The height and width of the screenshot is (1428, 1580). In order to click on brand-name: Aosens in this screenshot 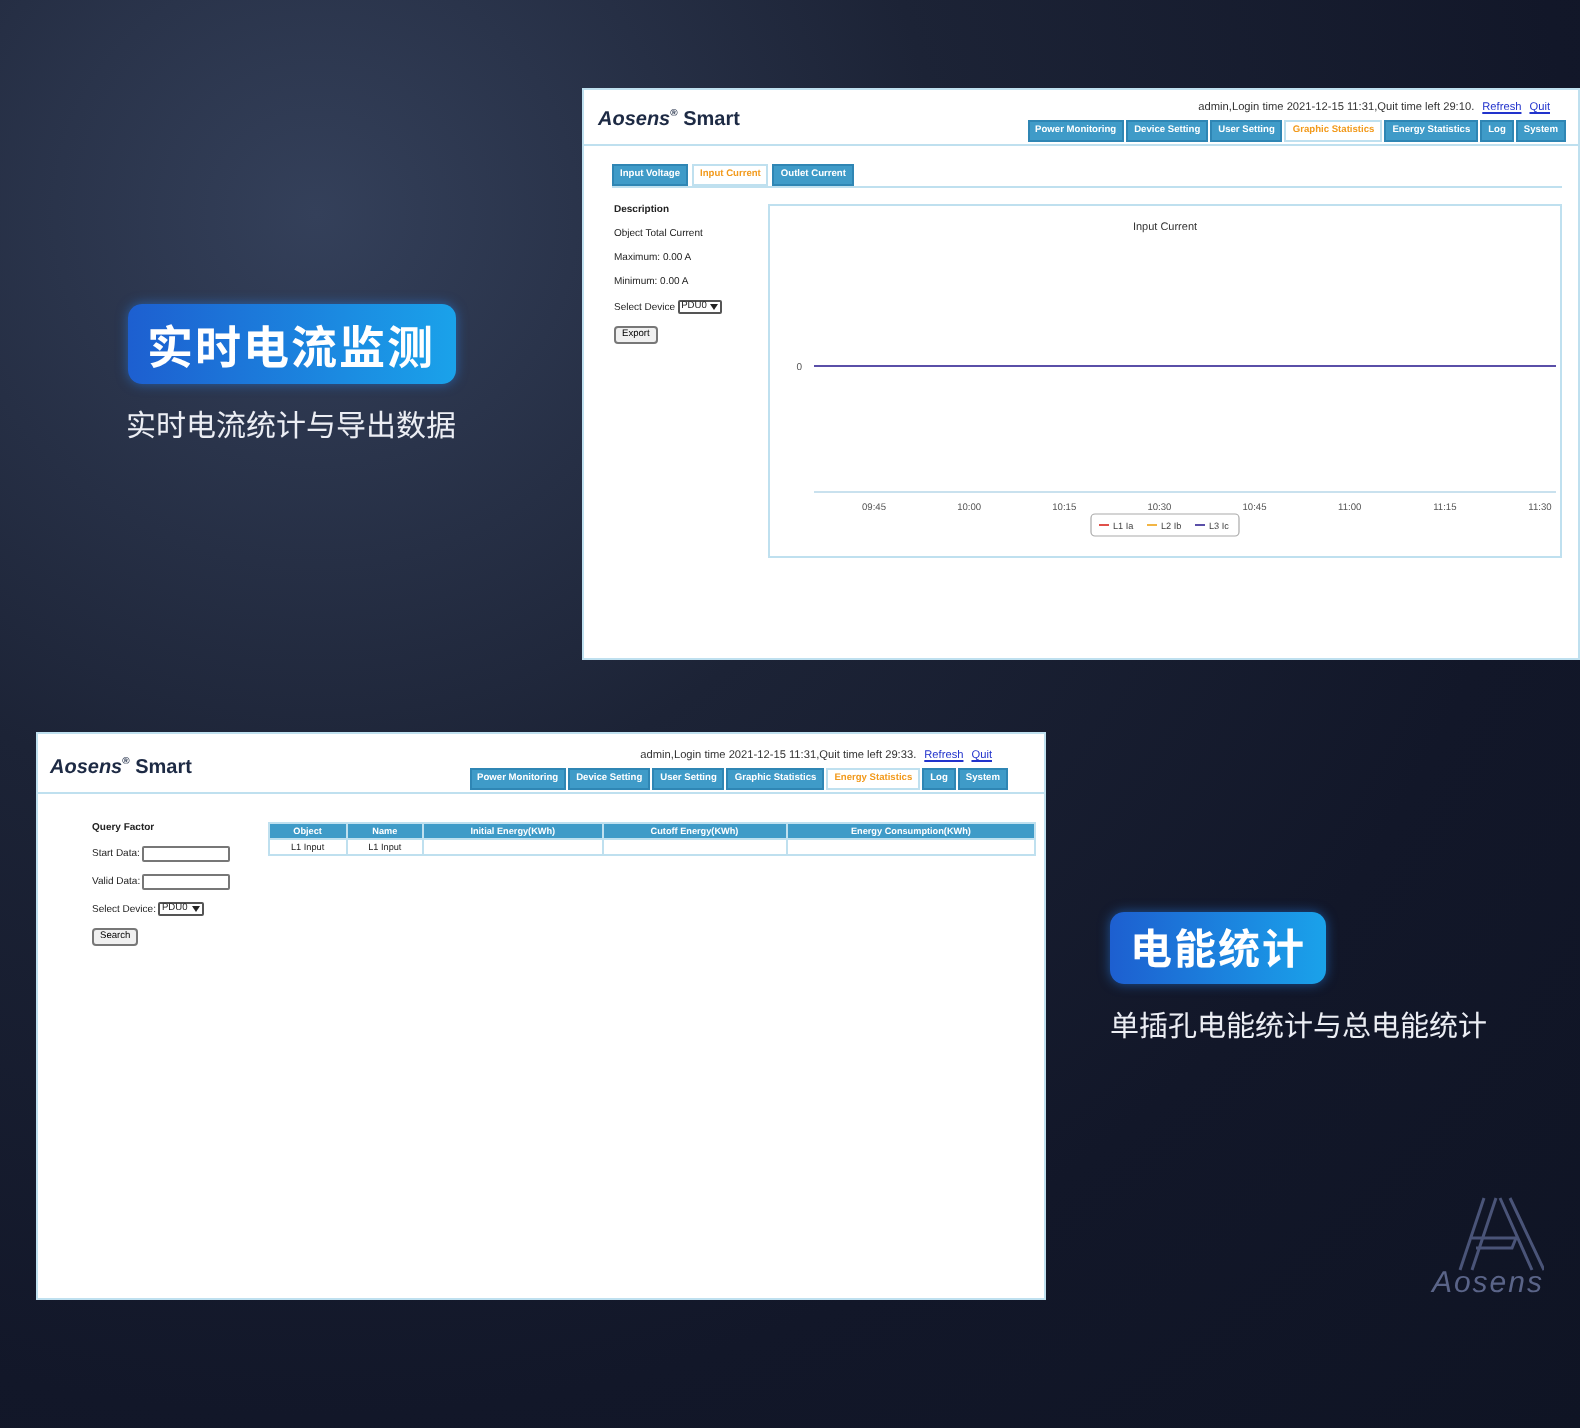, I will do `click(1487, 1283)`.